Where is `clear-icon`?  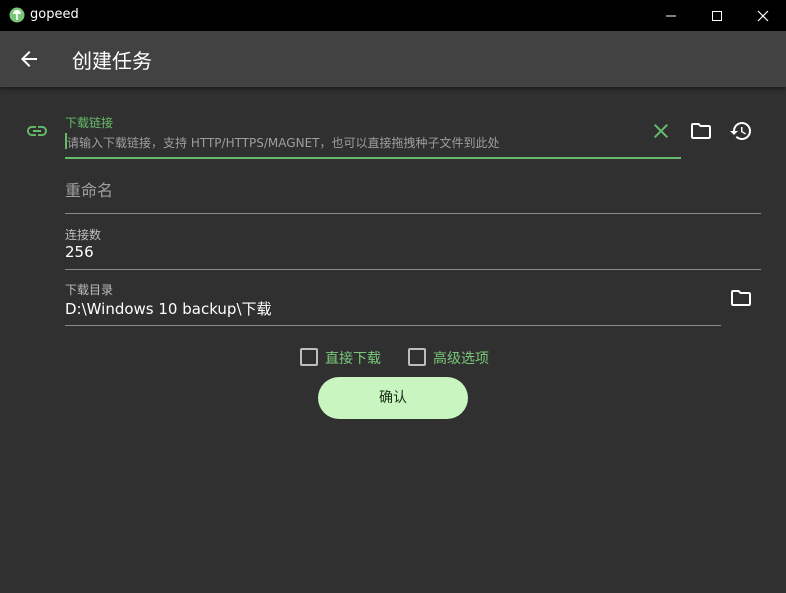 clear-icon is located at coordinates (661, 131).